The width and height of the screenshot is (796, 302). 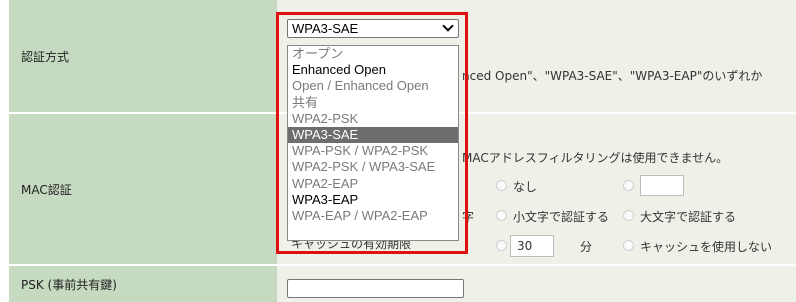 I want to click on radio-no-cache-label: キャッシュを使用しない, so click(x=706, y=247).